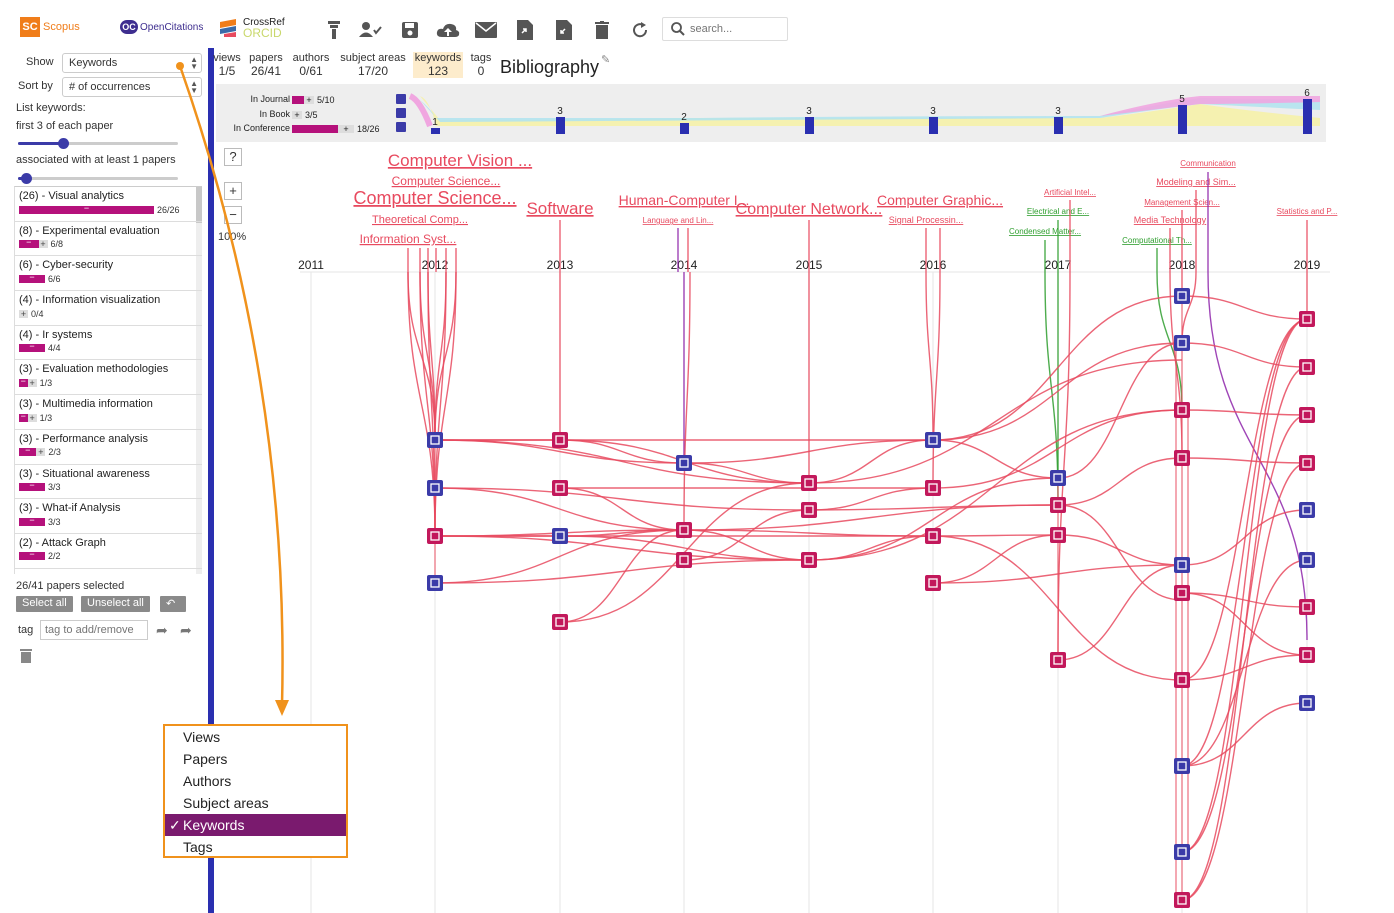 The height and width of the screenshot is (913, 1394). I want to click on dropdown-option-tags: Tags, so click(255, 847).